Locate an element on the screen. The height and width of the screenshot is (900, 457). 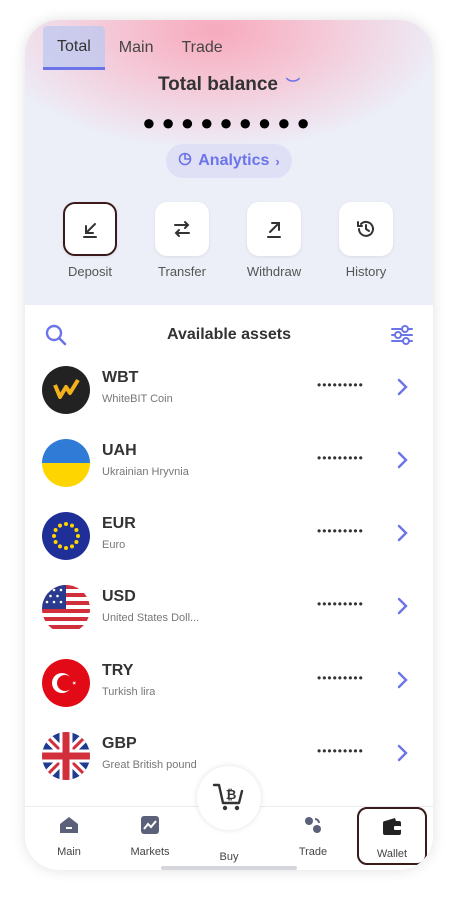
tab-total: Total is located at coordinates (74, 48).